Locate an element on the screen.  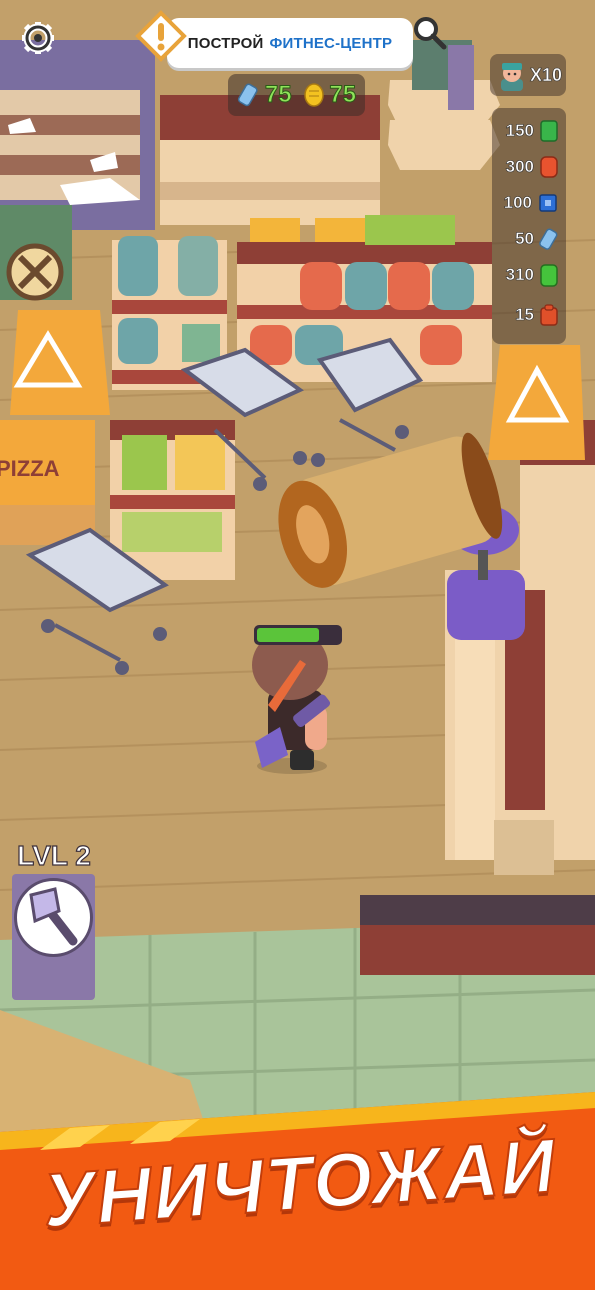
quest-label: ПОСТРОЙ ФИТНЕС-ЦЕНТР is located at coordinates (290, 43).